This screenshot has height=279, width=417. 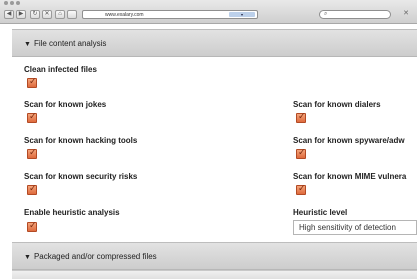 I want to click on window-controls, so click(x=12, y=3).